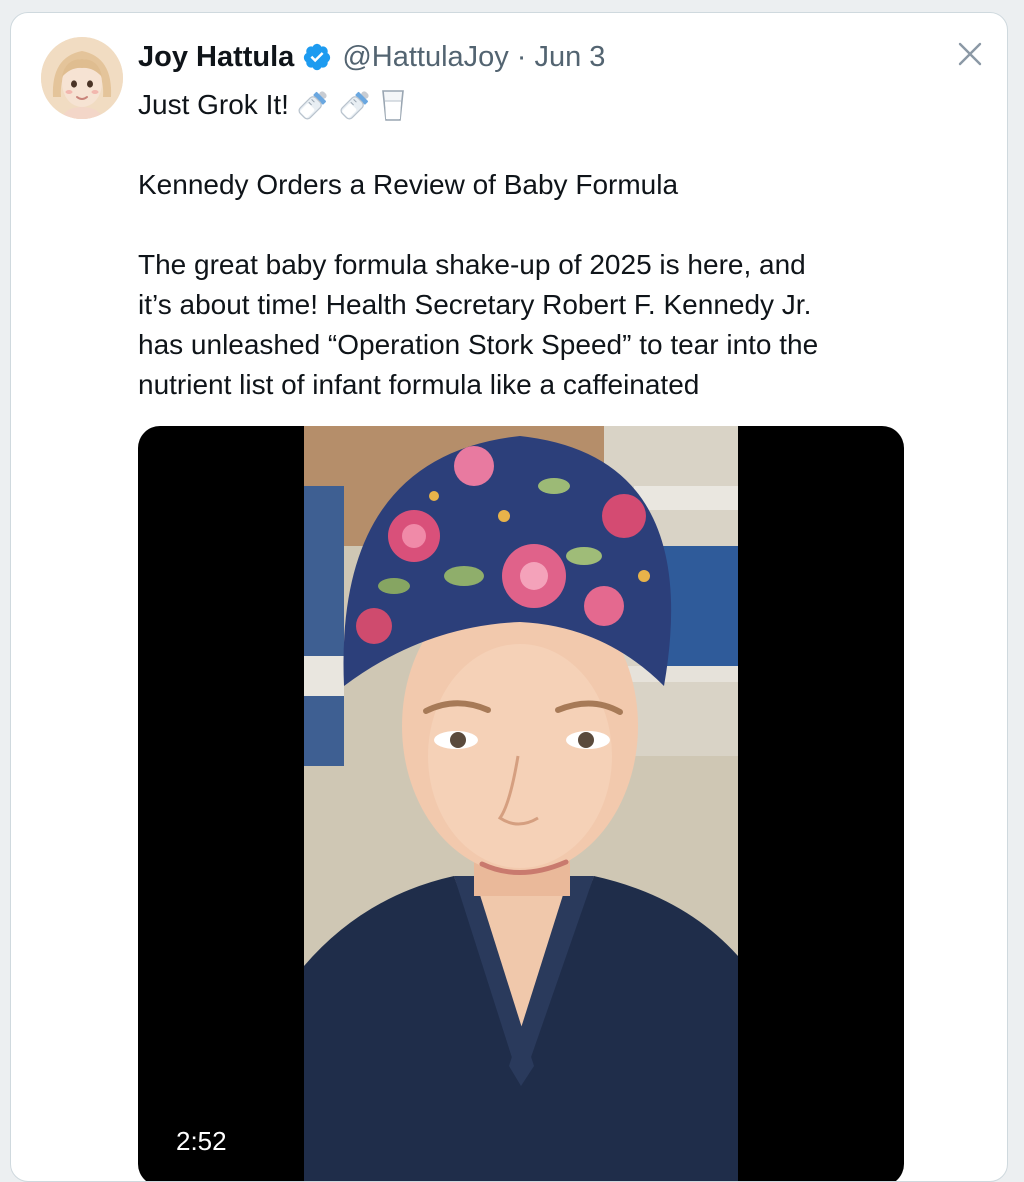 The image size is (1024, 1182). I want to click on tweet-line-grok: Just Grok It!, so click(213, 104).